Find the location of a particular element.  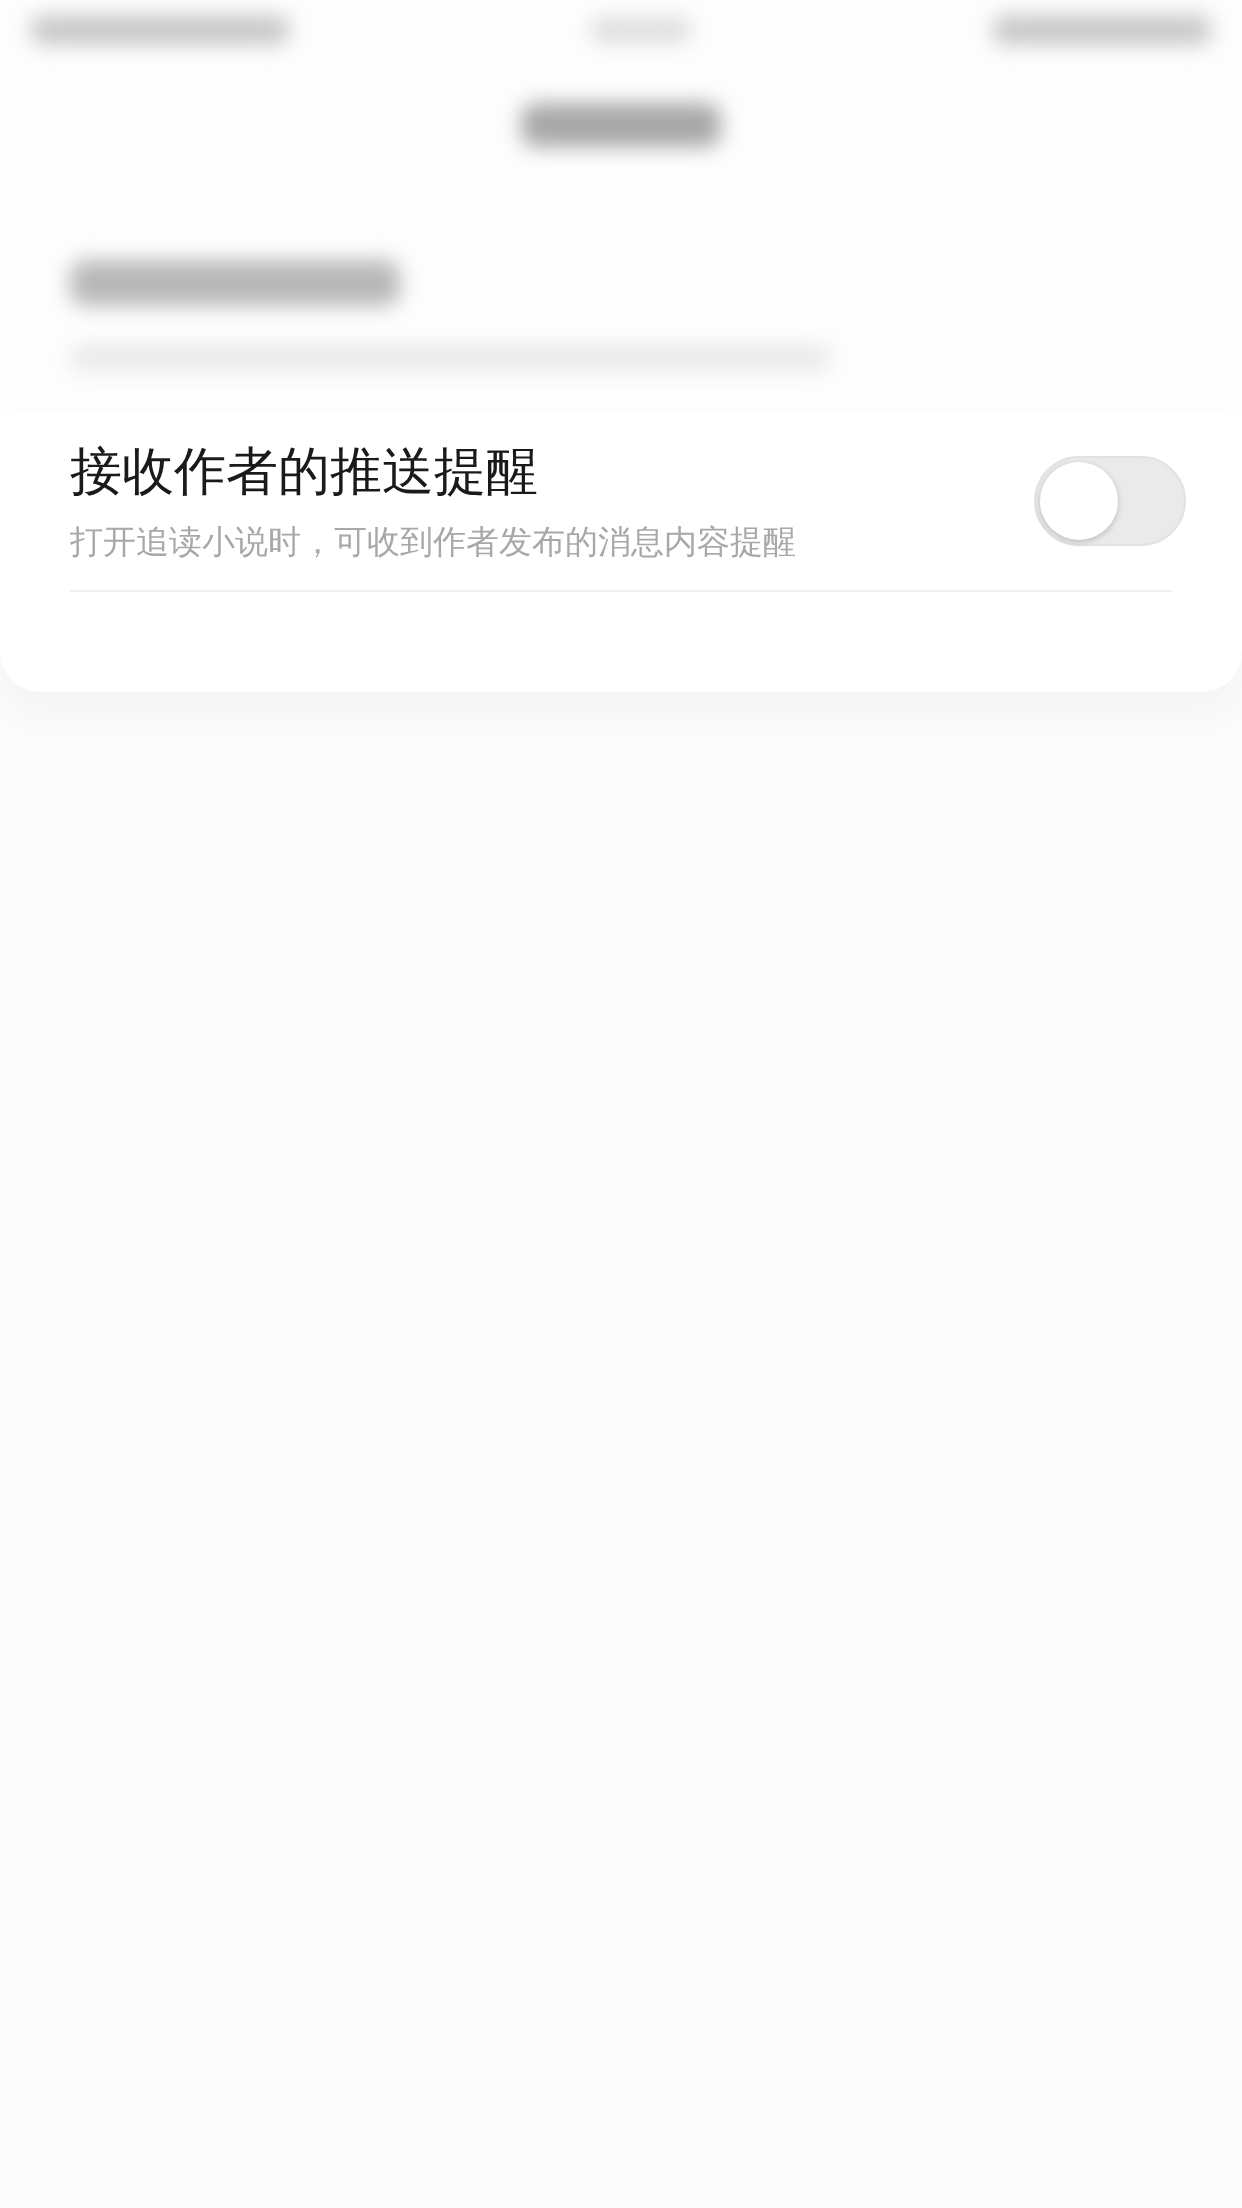

setting-description: 打开追读小说时，可收到作者发布的消息内容提醒 is located at coordinates (433, 542).